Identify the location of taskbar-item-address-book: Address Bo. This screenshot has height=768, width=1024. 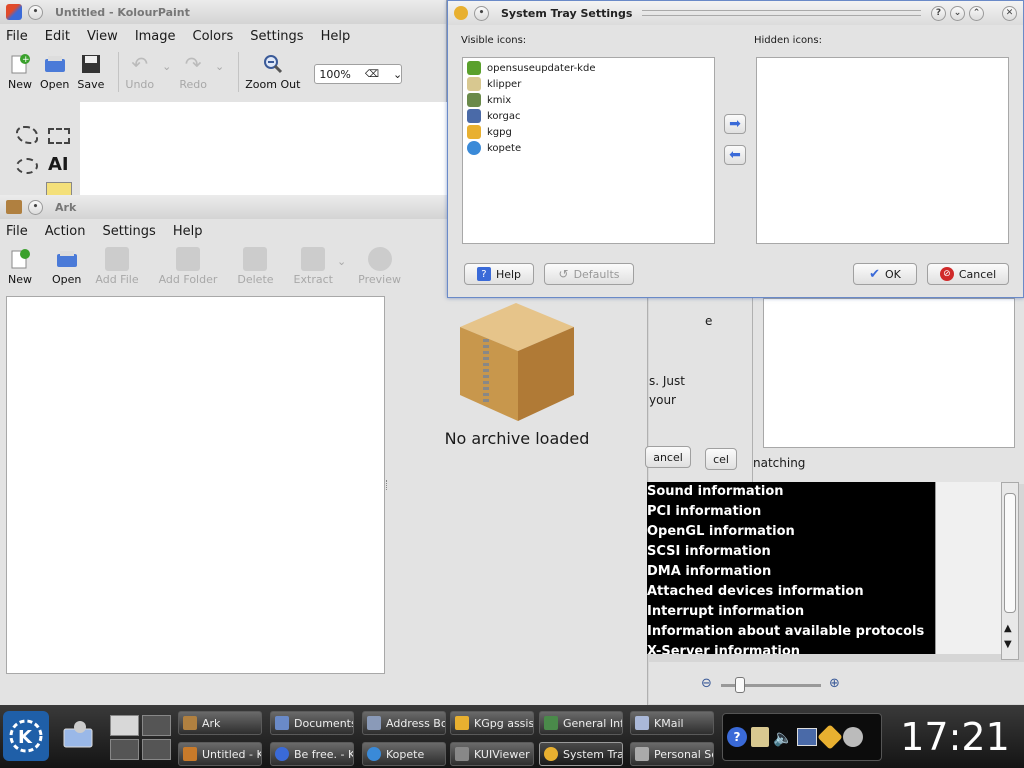
(404, 723).